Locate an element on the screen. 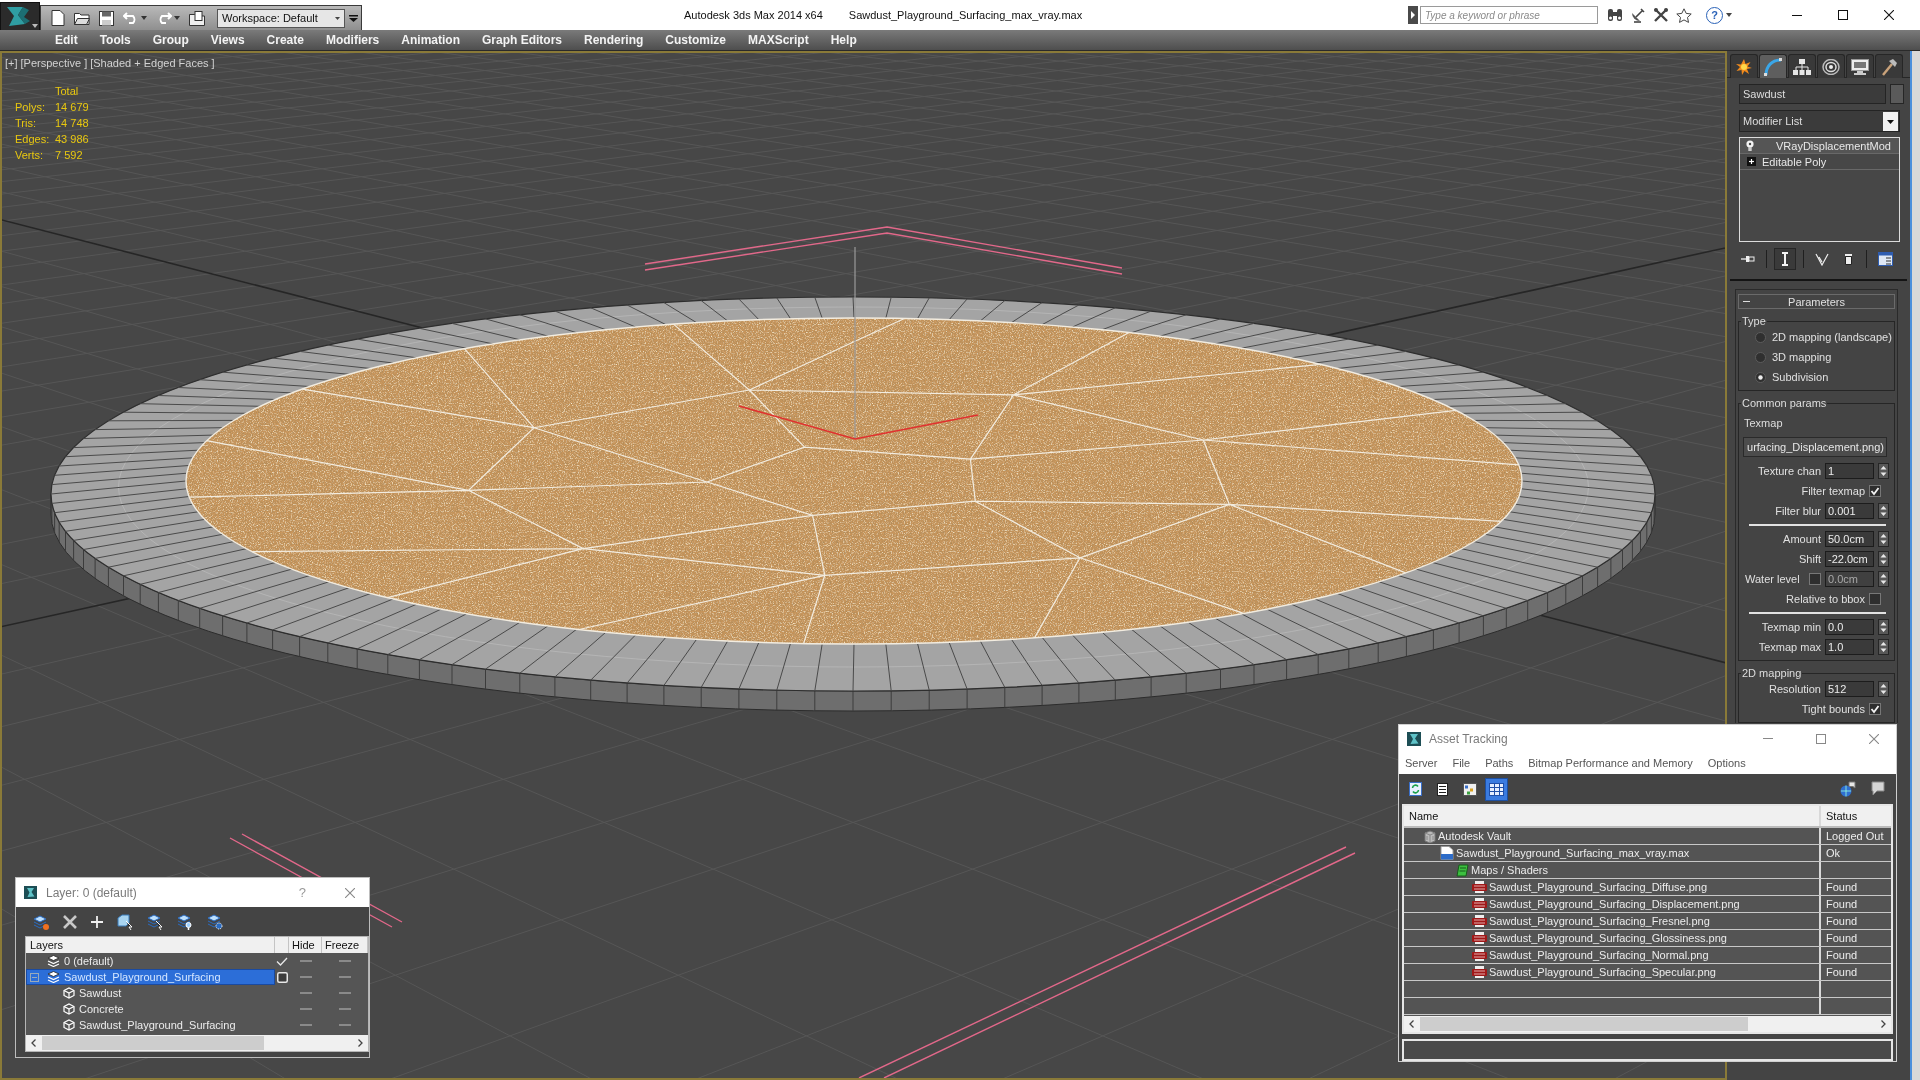  menu-item: Server is located at coordinates (1421, 763).